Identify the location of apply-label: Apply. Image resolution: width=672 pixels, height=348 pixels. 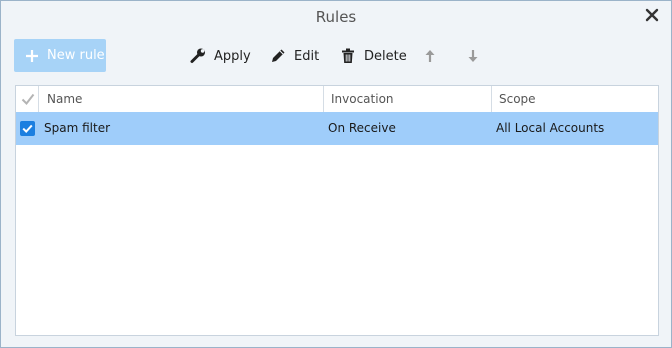
(232, 56).